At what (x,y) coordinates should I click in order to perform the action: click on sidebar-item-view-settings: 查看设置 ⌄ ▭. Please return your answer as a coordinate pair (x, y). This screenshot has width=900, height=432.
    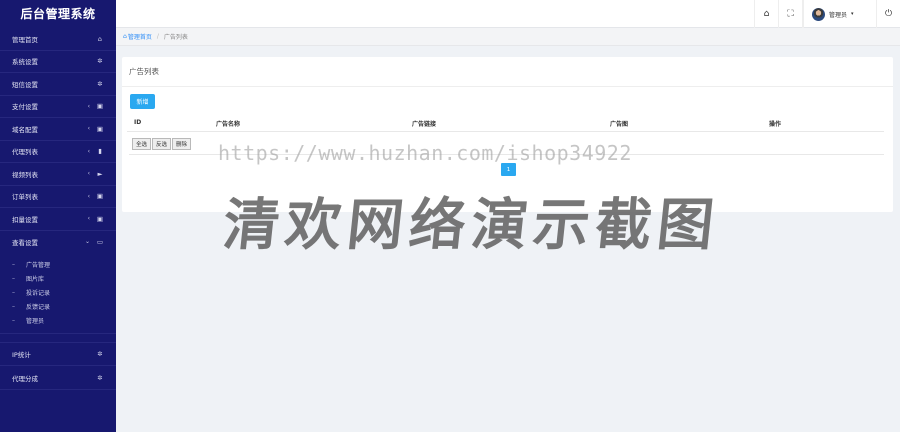
    Looking at the image, I should click on (58, 242).